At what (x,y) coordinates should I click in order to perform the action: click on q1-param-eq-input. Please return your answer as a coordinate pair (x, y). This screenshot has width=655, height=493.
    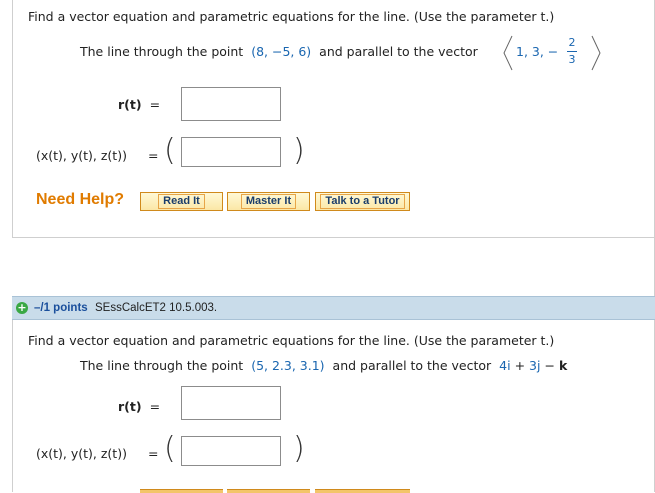
    Looking at the image, I should click on (231, 152).